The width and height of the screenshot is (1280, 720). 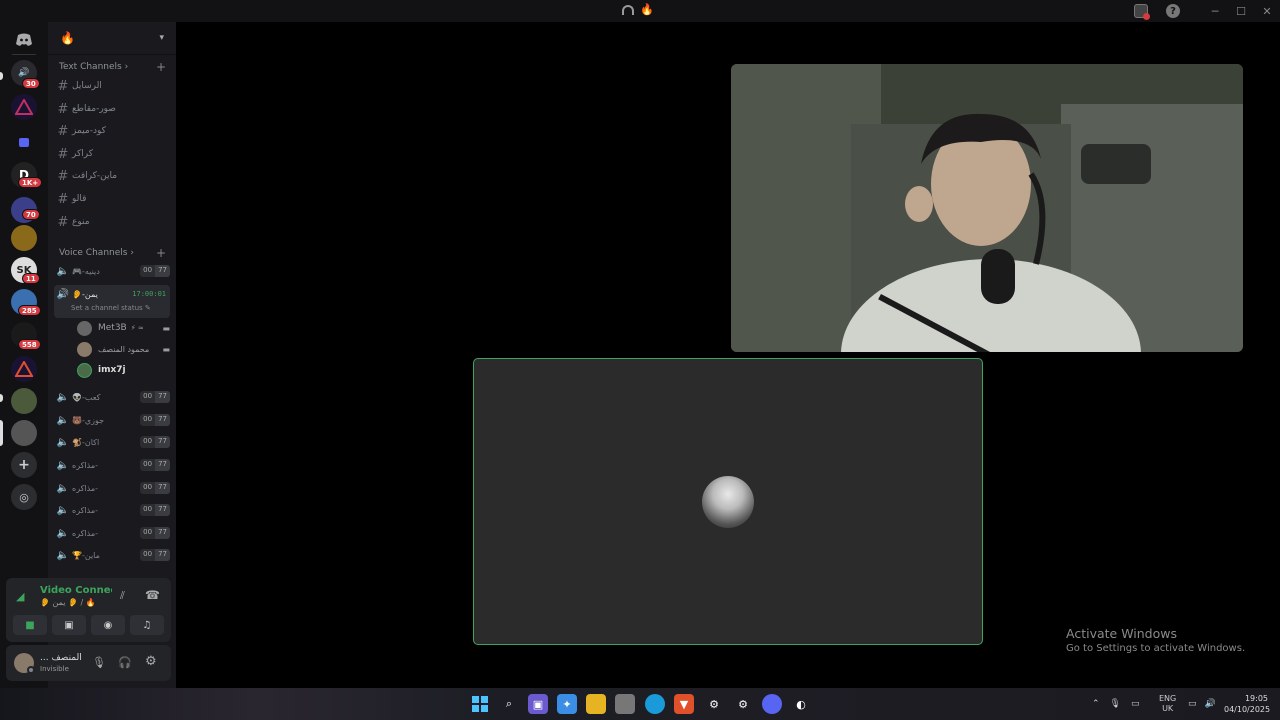 I want to click on server-icon-photo, so click(x=24, y=401).